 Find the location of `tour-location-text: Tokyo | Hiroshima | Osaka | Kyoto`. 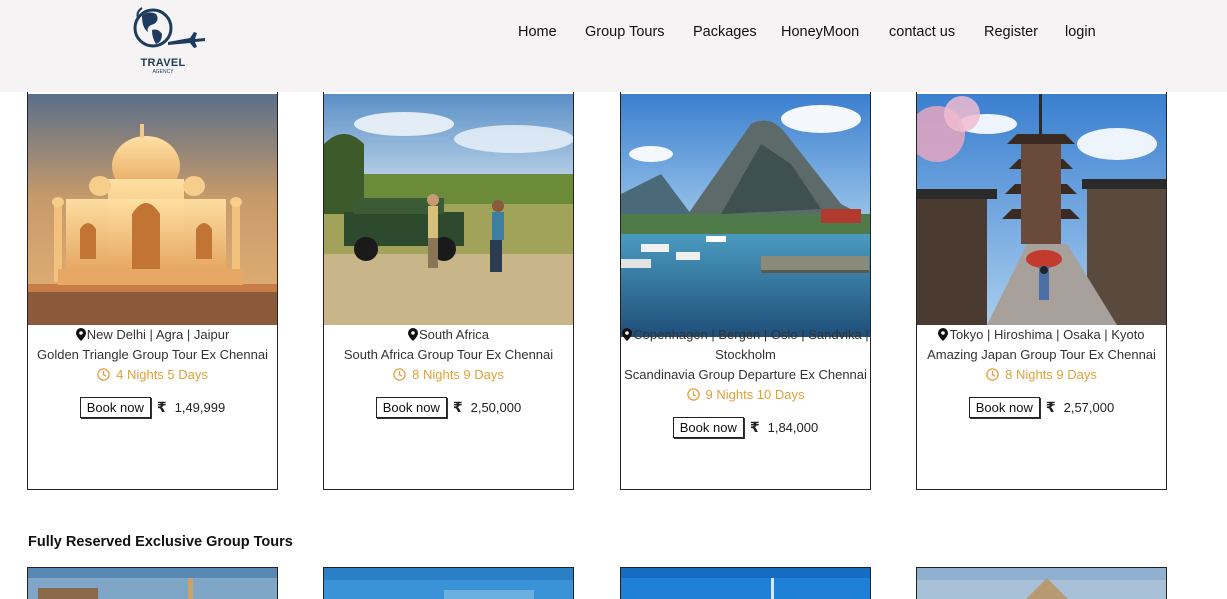

tour-location-text: Tokyo | Hiroshima | Osaka | Kyoto is located at coordinates (1047, 334).